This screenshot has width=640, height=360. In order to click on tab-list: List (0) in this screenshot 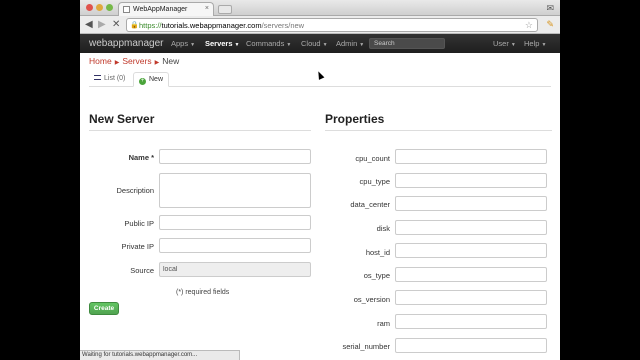, I will do `click(109, 79)`.